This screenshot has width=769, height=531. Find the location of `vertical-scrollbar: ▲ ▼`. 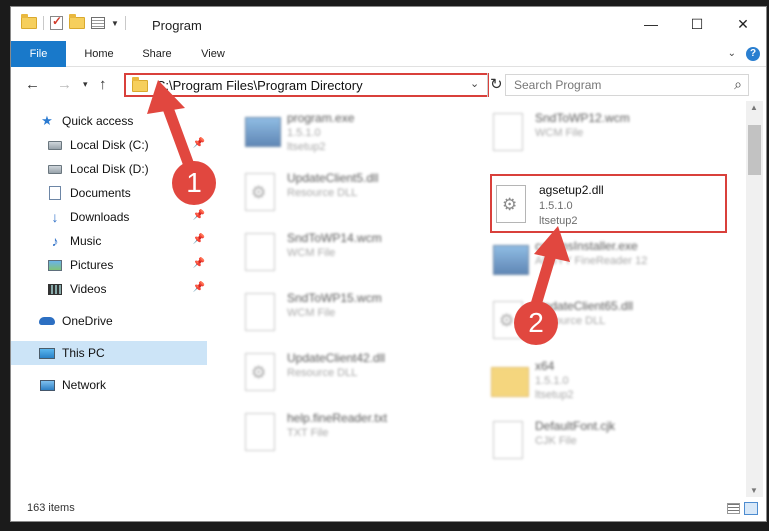

vertical-scrollbar: ▲ ▼ is located at coordinates (754, 299).